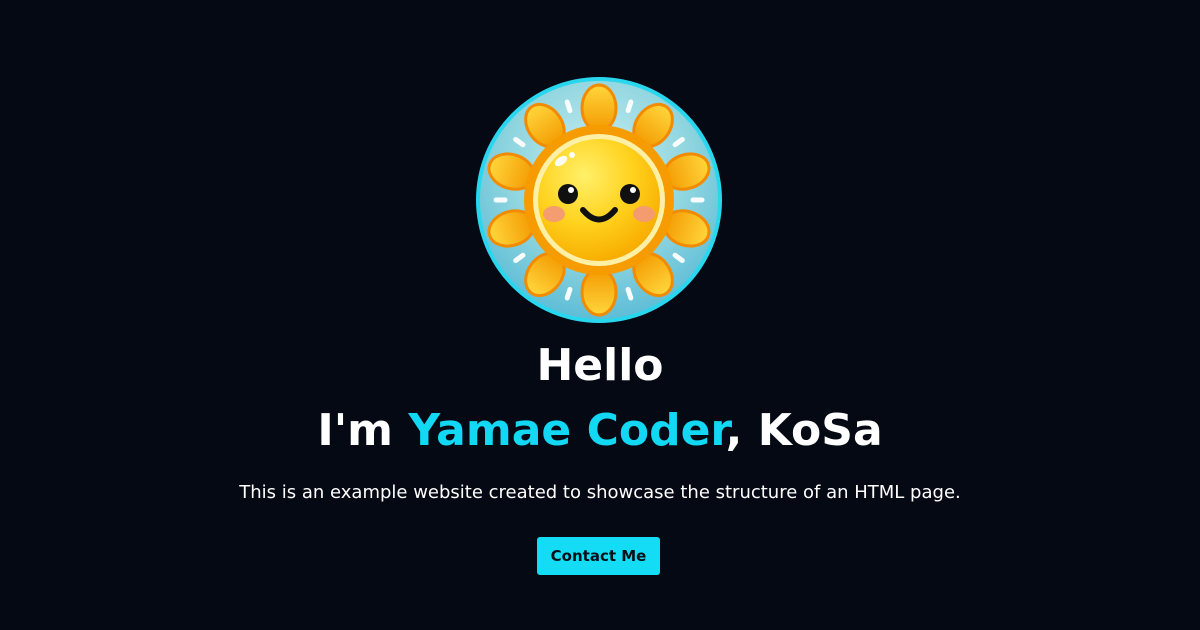 This screenshot has width=1200, height=630. I want to click on smiling-sun-icon, so click(599, 200).